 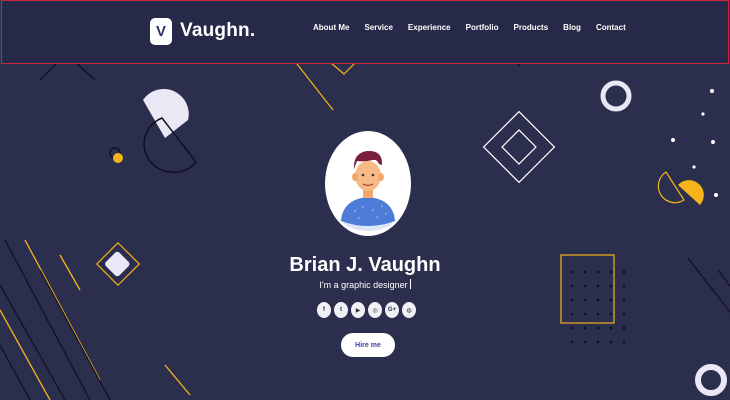 I want to click on instagram-icon: ◎, so click(x=375, y=310).